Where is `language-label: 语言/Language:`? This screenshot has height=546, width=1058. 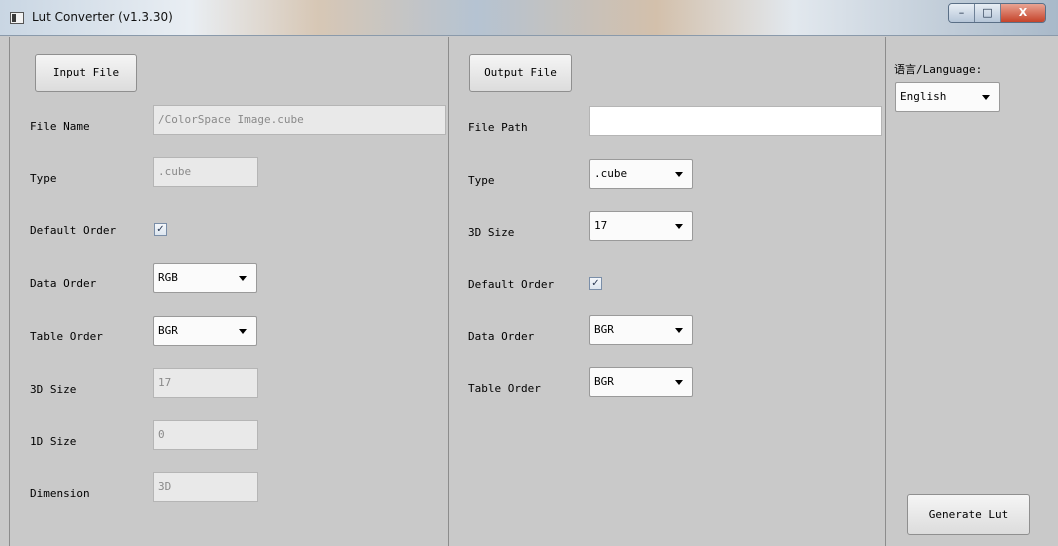
language-label: 语言/Language: is located at coordinates (938, 69).